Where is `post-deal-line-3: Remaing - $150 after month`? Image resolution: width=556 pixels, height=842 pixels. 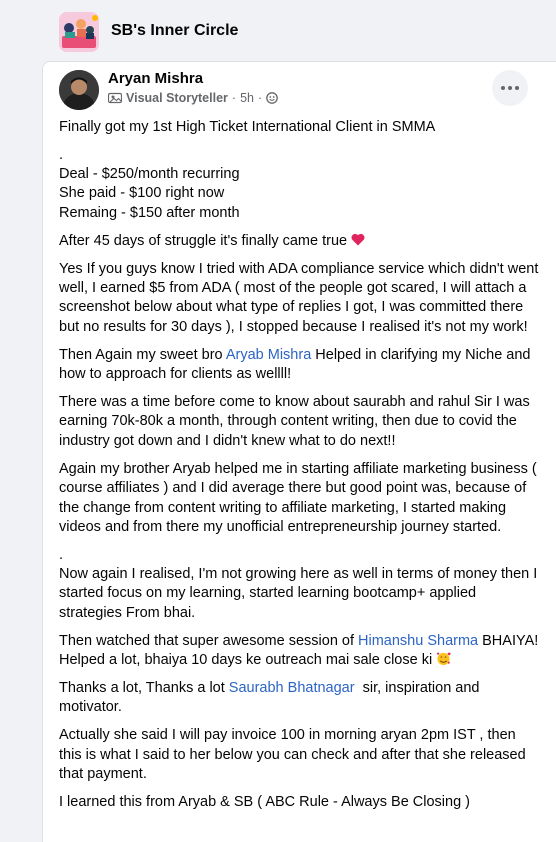 post-deal-line-3: Remaing - $150 after month is located at coordinates (149, 212).